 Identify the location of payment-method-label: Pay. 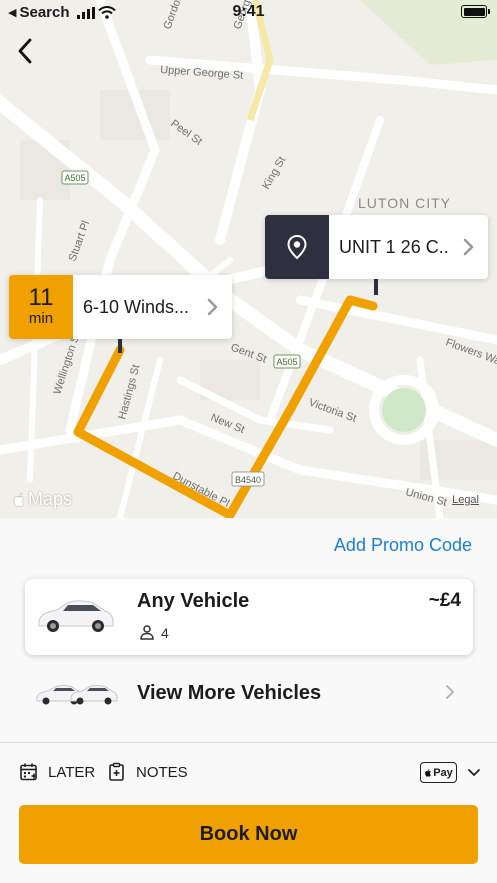
(443, 772).